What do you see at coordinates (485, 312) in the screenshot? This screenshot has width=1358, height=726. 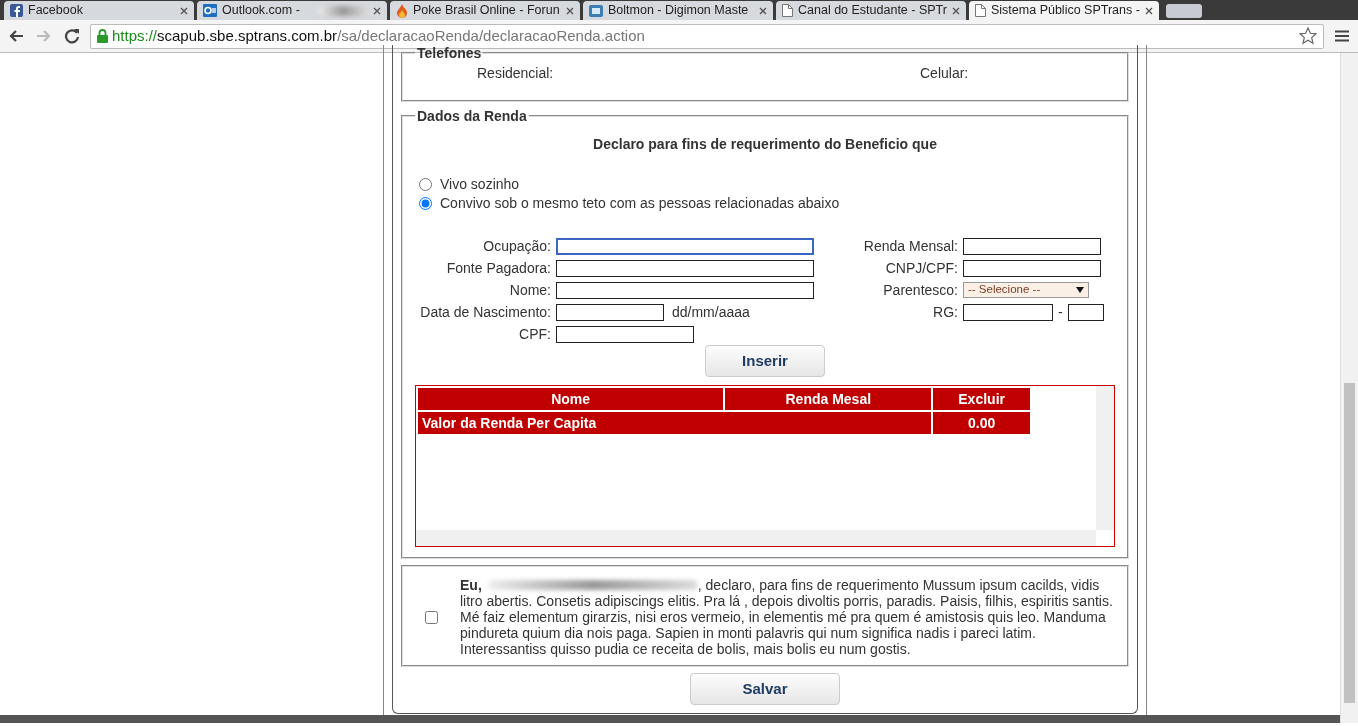 I see `field-label: Data de Nascimento:` at bounding box center [485, 312].